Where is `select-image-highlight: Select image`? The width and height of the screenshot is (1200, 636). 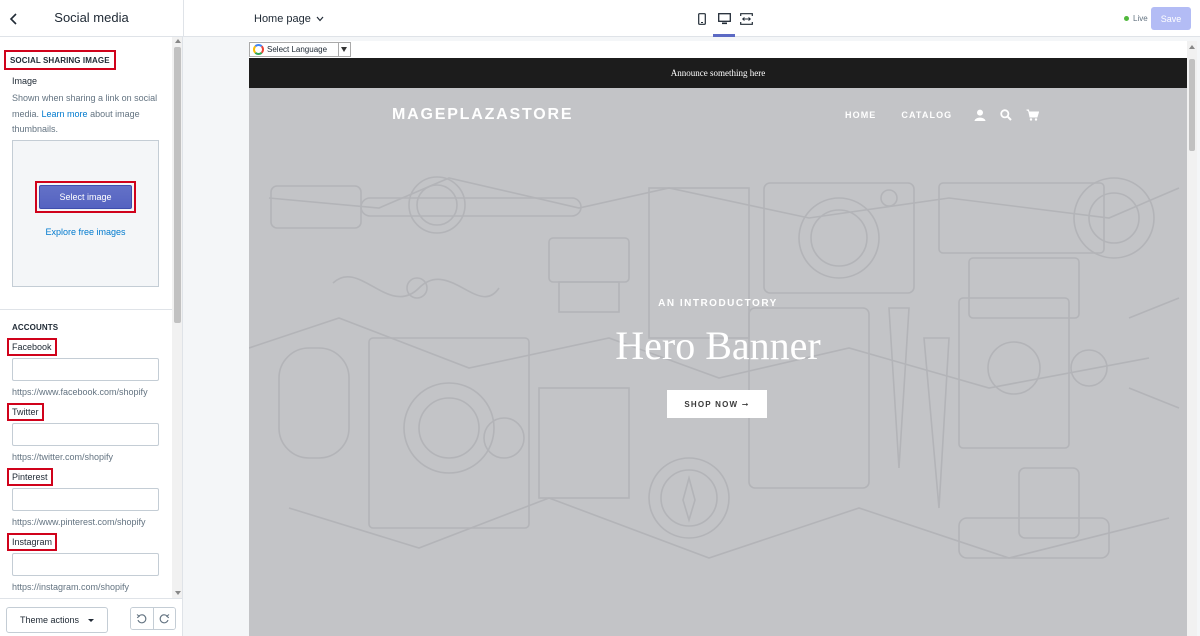 select-image-highlight: Select image is located at coordinates (85, 197).